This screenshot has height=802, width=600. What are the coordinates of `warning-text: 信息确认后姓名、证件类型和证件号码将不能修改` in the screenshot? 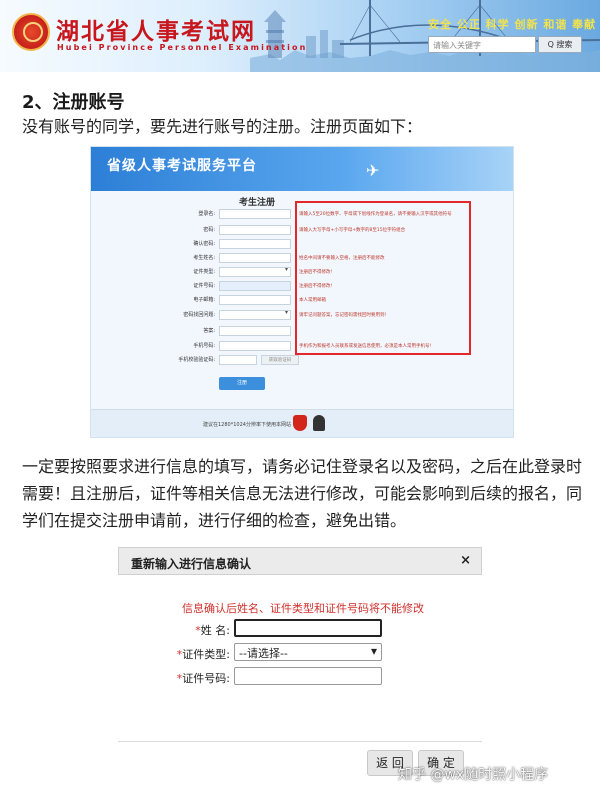 It's located at (303, 608).